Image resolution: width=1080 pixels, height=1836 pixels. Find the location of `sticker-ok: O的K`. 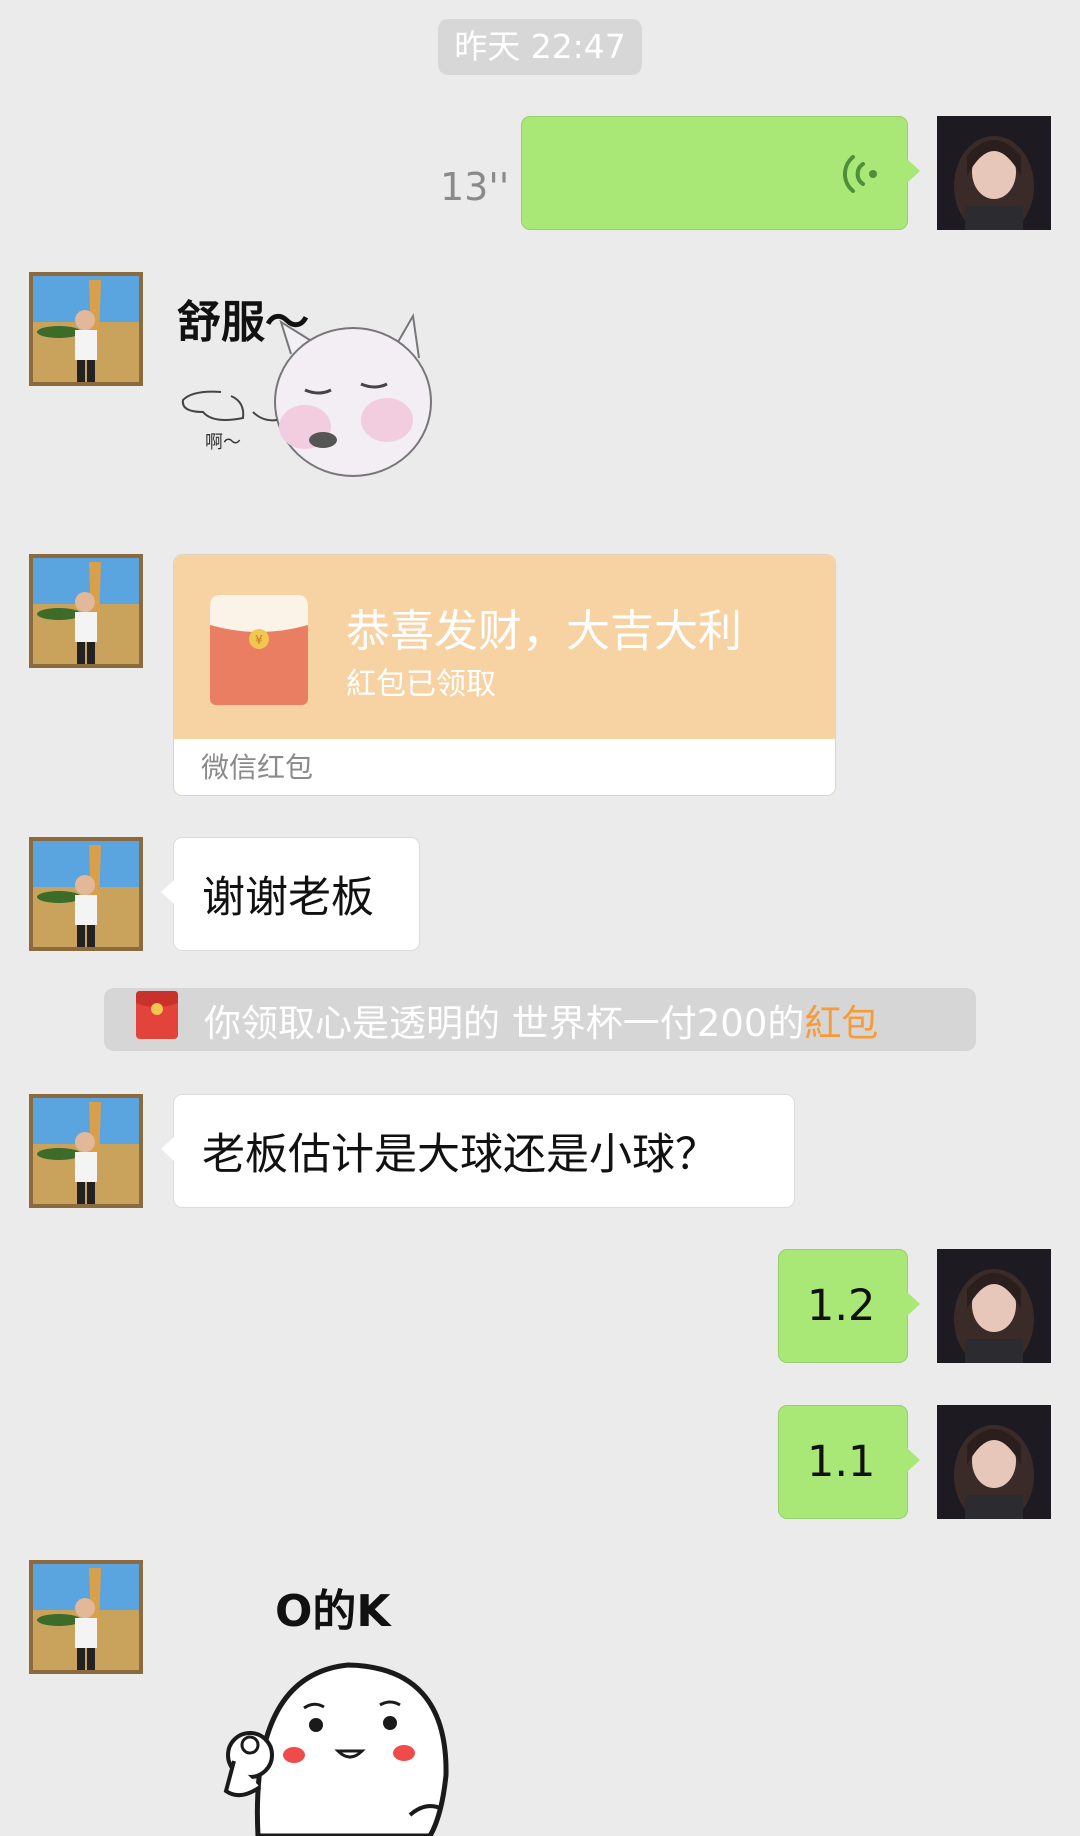

sticker-ok: O的K is located at coordinates (350, 1700).